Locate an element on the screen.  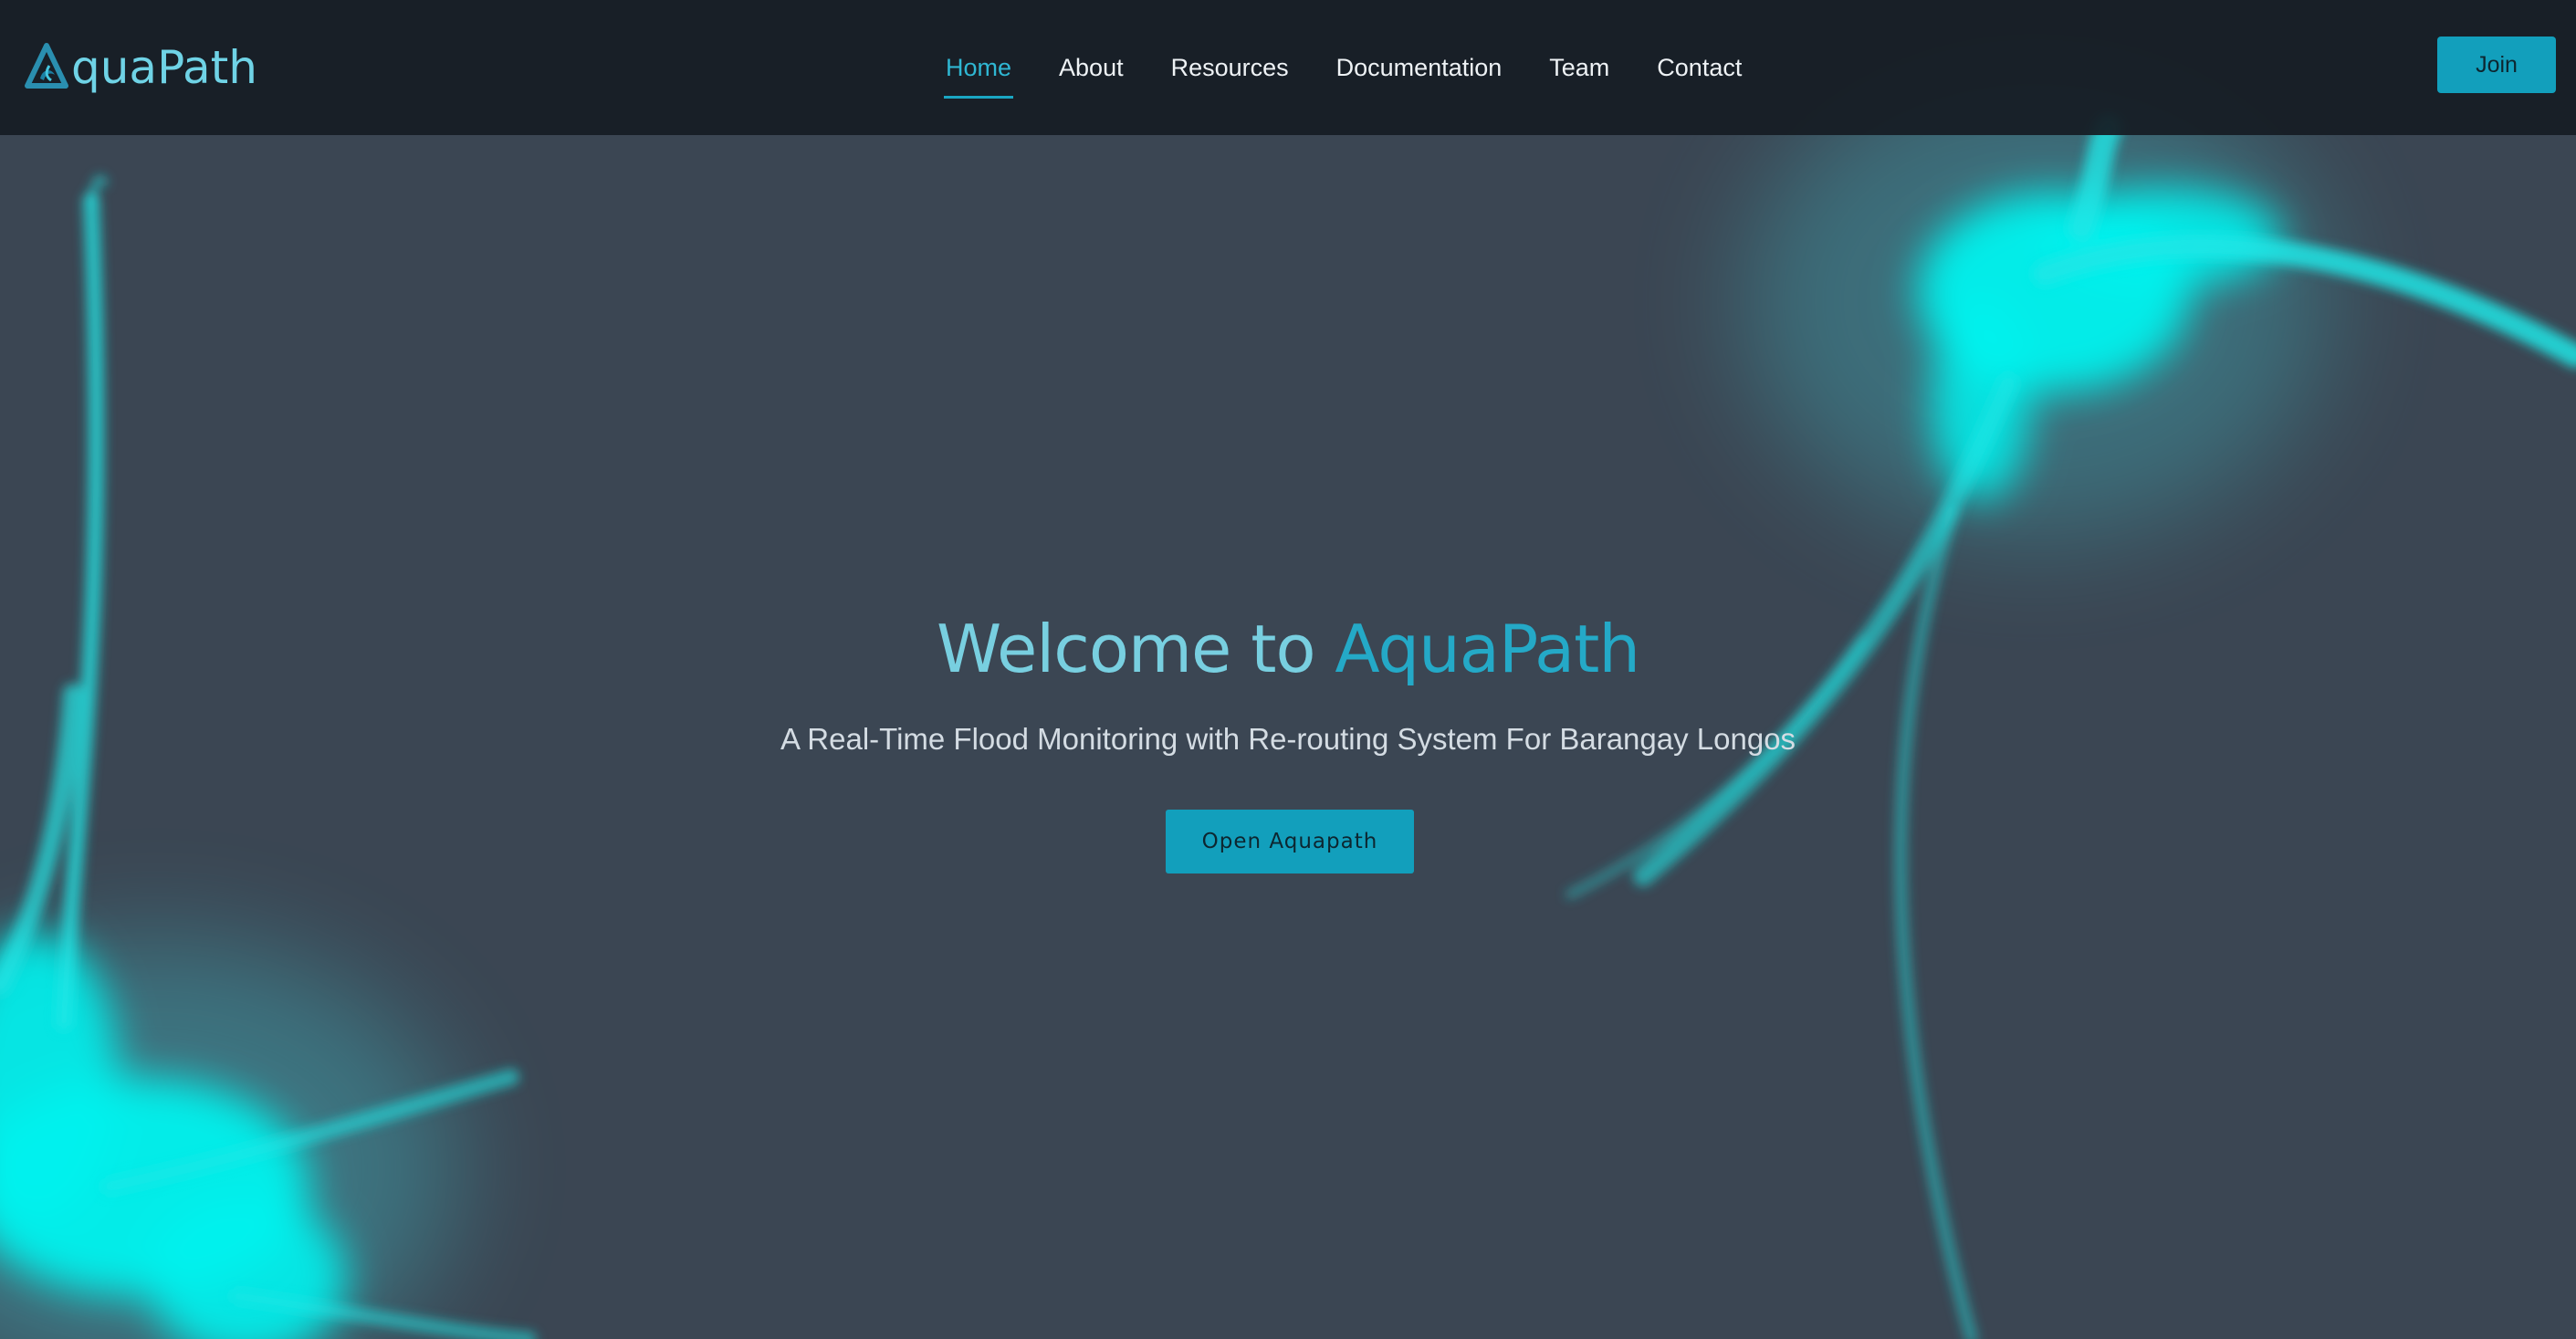
hero-title-accent: AquaPath is located at coordinates (1488, 649).